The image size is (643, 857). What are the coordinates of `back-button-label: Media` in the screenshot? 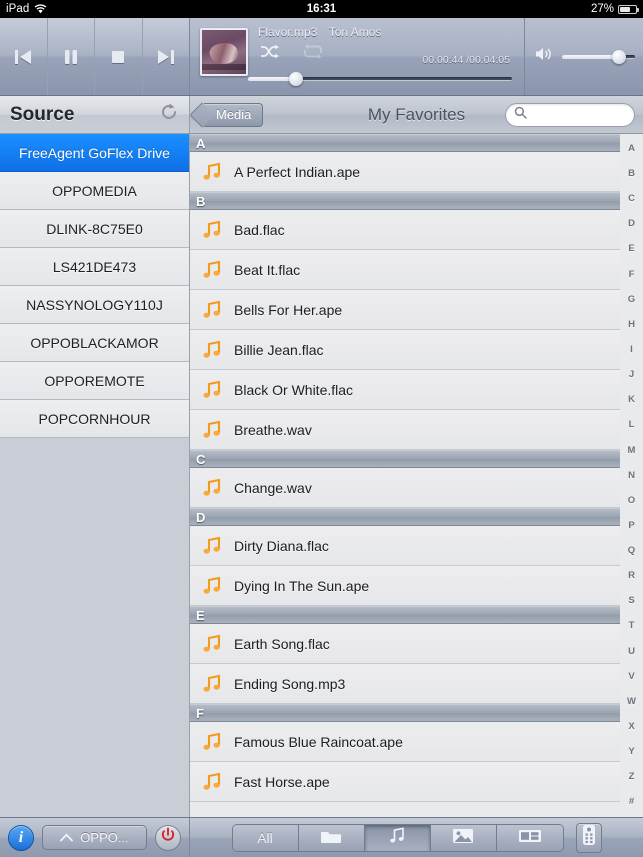 It's located at (234, 114).